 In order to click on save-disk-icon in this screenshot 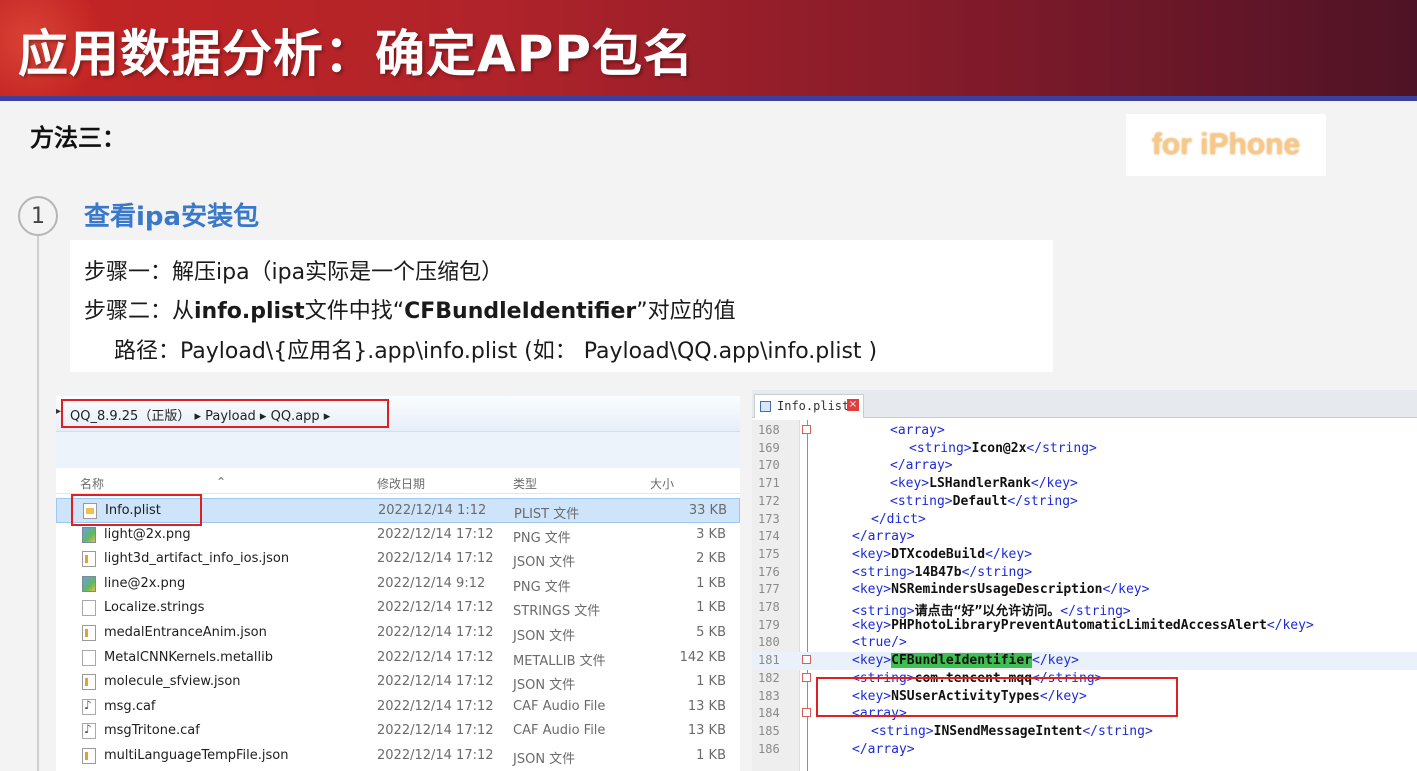, I will do `click(765, 406)`.